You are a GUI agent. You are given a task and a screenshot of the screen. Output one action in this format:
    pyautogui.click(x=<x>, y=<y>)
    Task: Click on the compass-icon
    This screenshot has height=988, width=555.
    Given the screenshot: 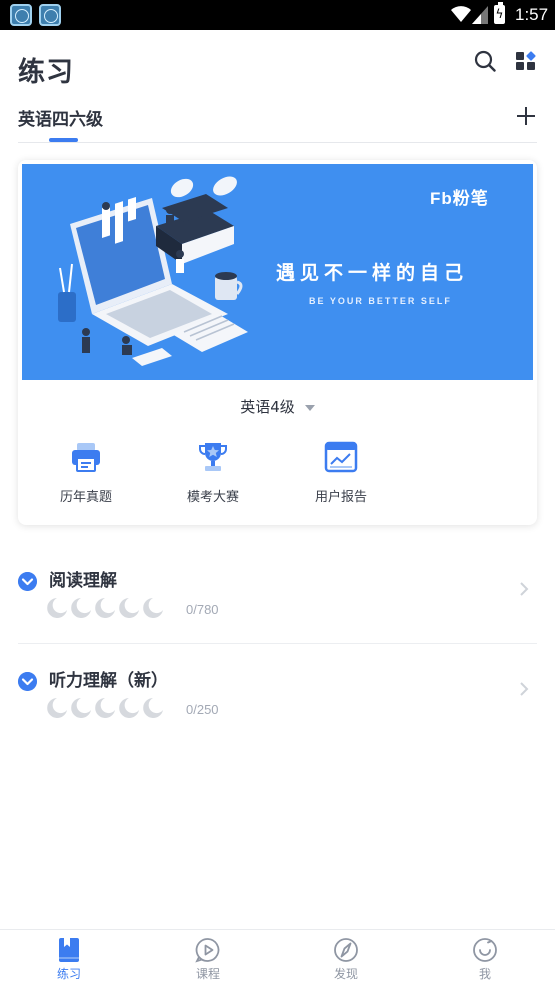 What is the action you would take?
    pyautogui.click(x=346, y=950)
    